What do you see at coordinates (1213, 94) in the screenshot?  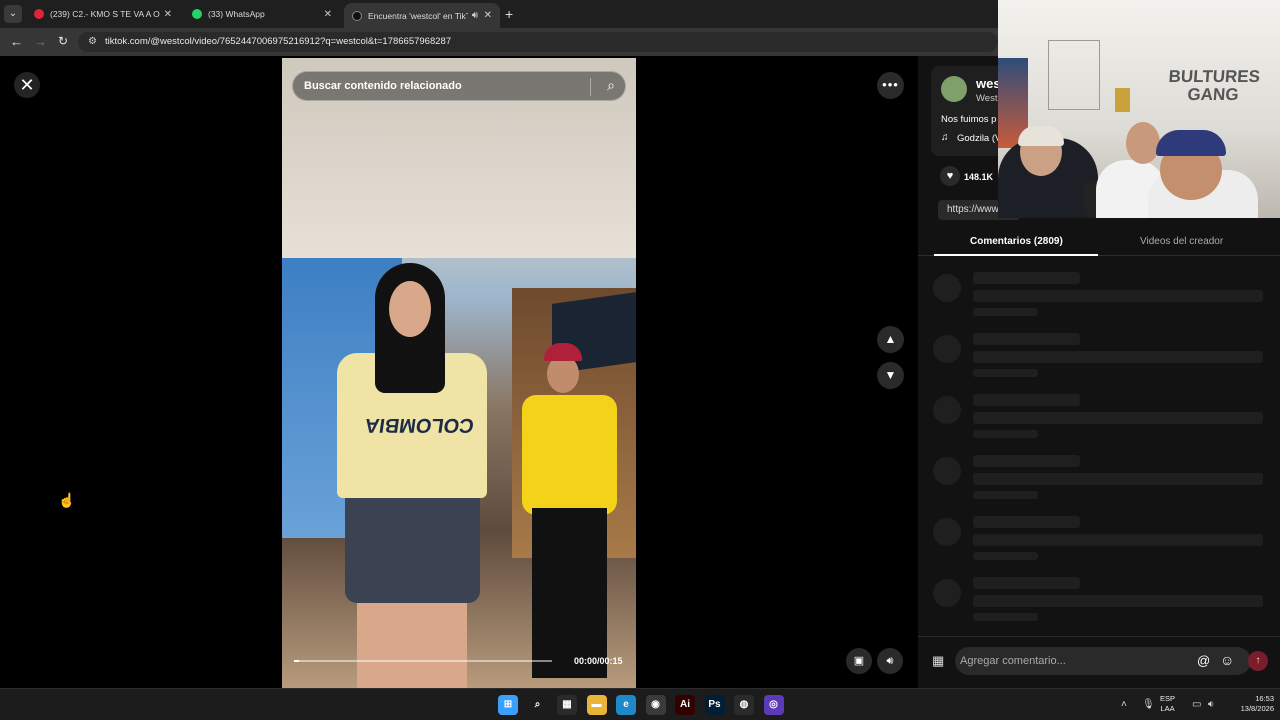 I see `wall-sign-line2: GANG` at bounding box center [1213, 94].